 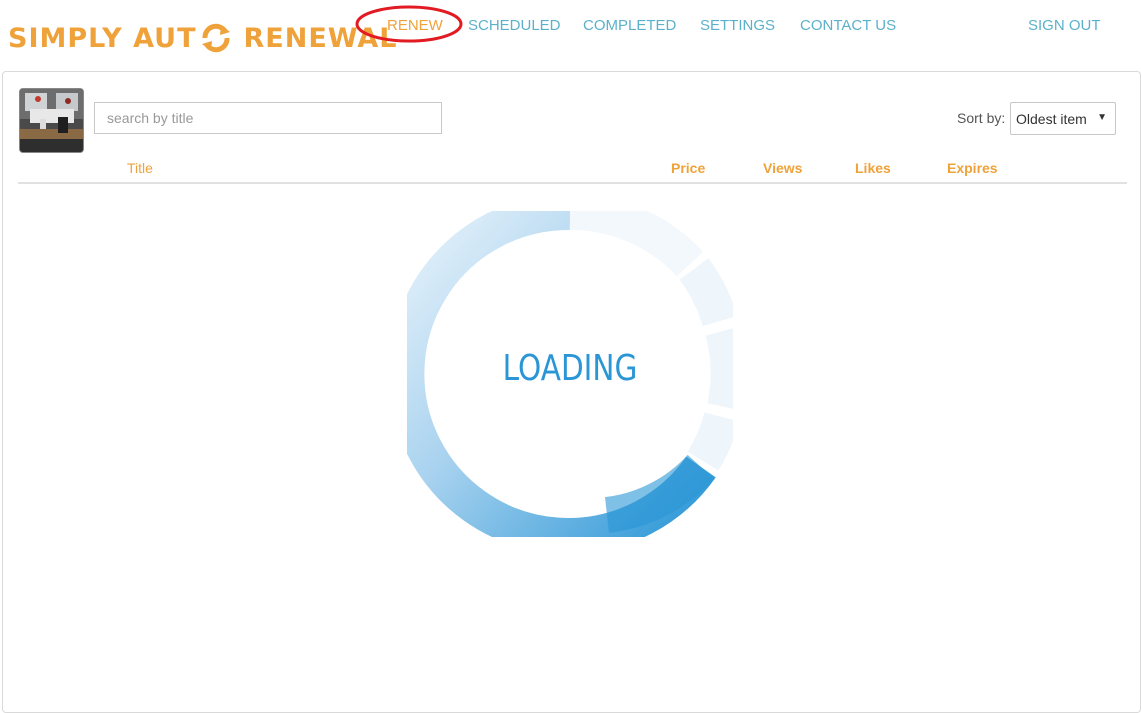 I want to click on column-header-views: Views, so click(x=782, y=168).